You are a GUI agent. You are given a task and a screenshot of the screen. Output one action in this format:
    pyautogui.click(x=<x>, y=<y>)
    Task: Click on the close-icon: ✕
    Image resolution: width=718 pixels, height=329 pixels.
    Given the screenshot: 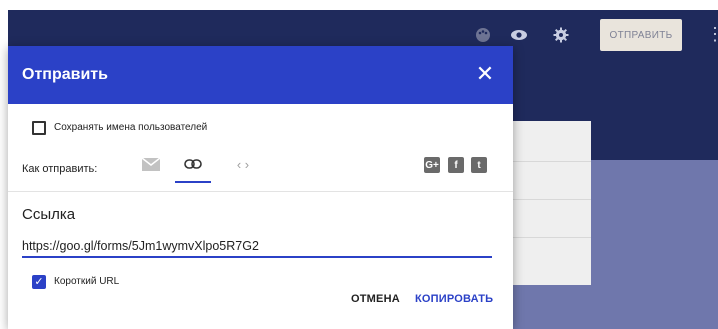 What is the action you would take?
    pyautogui.click(x=485, y=74)
    